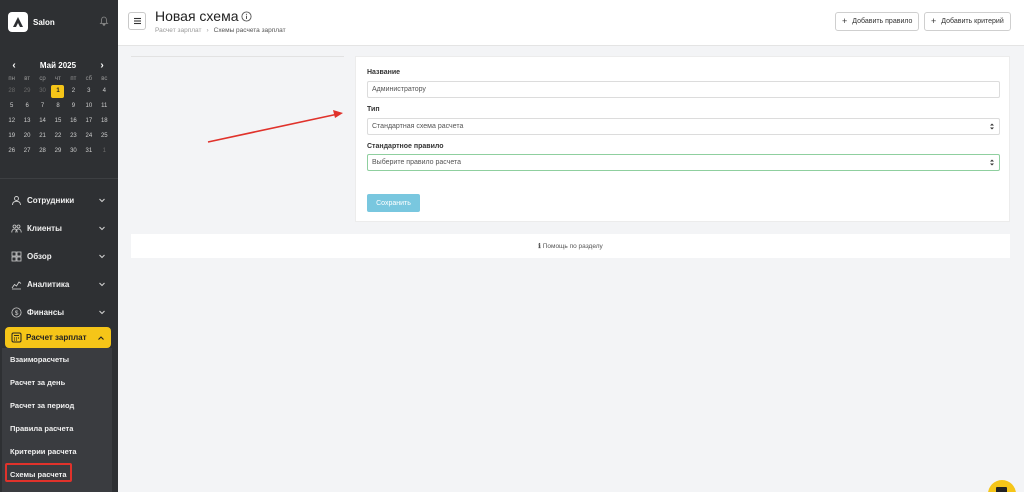  I want to click on menu-toggle-button, so click(137, 21).